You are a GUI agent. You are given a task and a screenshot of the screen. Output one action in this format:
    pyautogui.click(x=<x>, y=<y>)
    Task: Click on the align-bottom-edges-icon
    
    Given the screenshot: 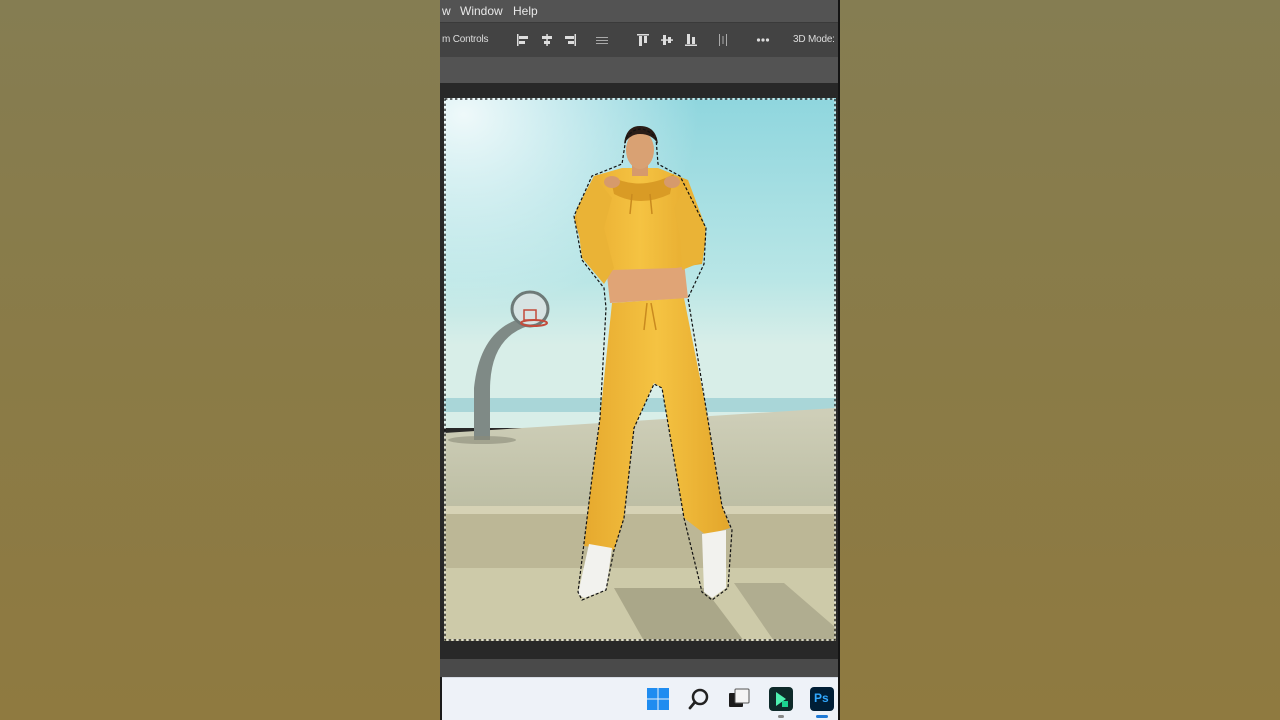 What is the action you would take?
    pyautogui.click(x=691, y=40)
    